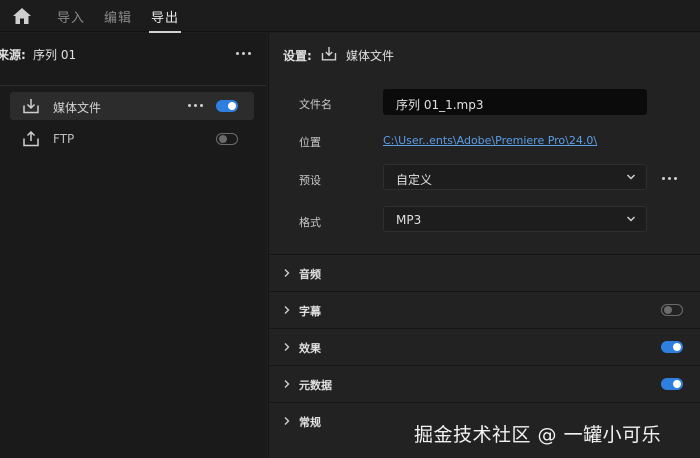 The height and width of the screenshot is (458, 700). I want to click on format-label: 格式, so click(310, 222).